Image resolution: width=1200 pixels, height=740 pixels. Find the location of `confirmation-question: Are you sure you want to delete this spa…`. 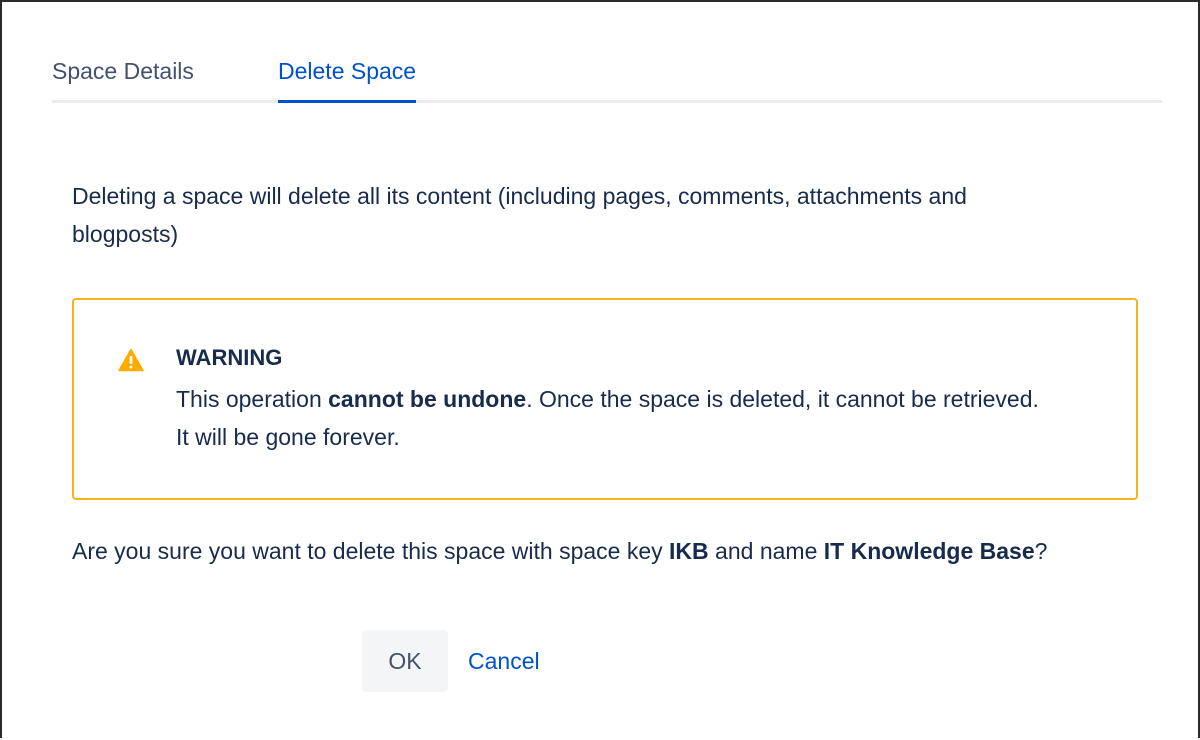

confirmation-question: Are you sure you want to delete this spa… is located at coordinates (587, 551).